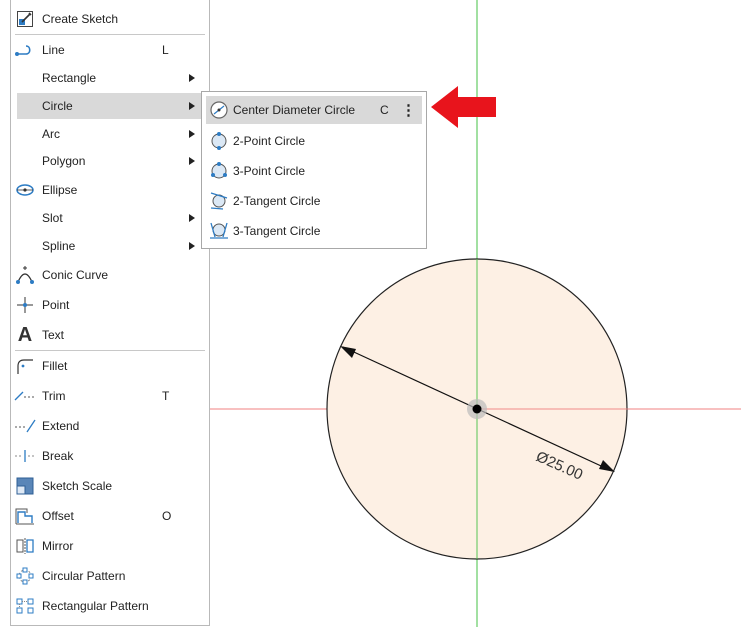 The height and width of the screenshot is (627, 741). Describe the element at coordinates (110, 161) in the screenshot. I see `menu-item-polygon: Polygon` at that location.